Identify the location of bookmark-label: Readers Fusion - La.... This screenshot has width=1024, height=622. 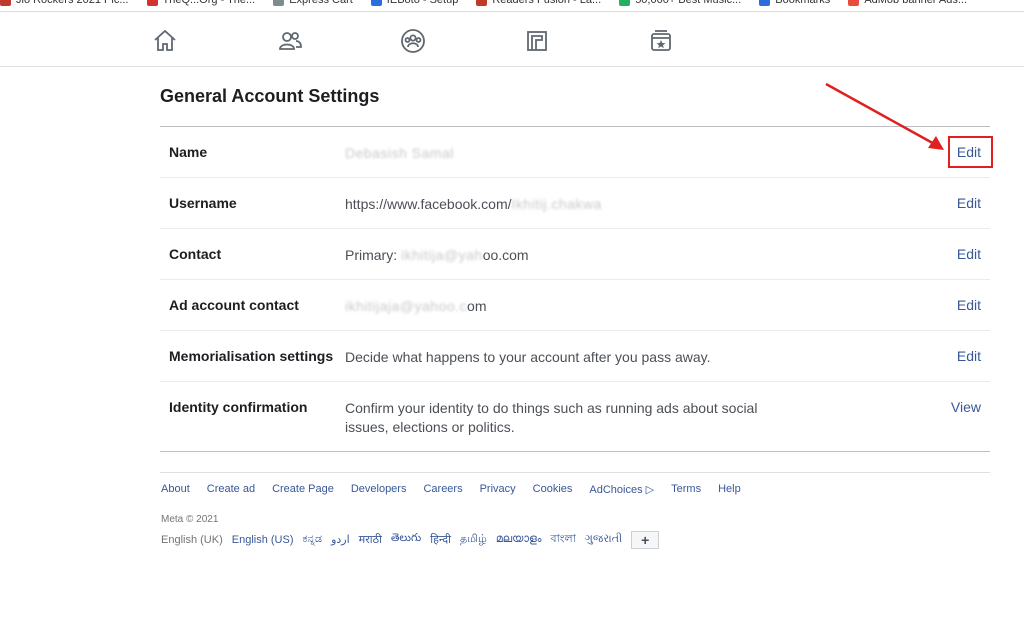
(547, 3).